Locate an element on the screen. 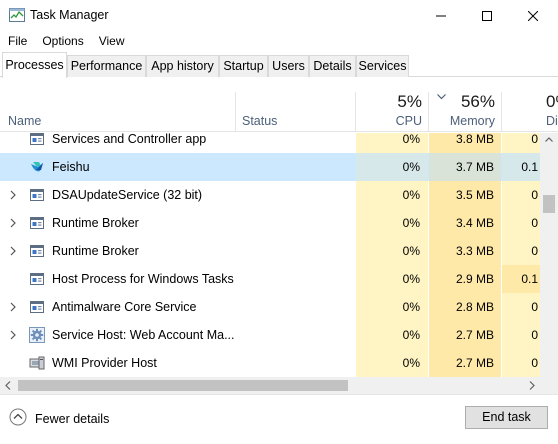  feishu-icon is located at coordinates (37, 167).